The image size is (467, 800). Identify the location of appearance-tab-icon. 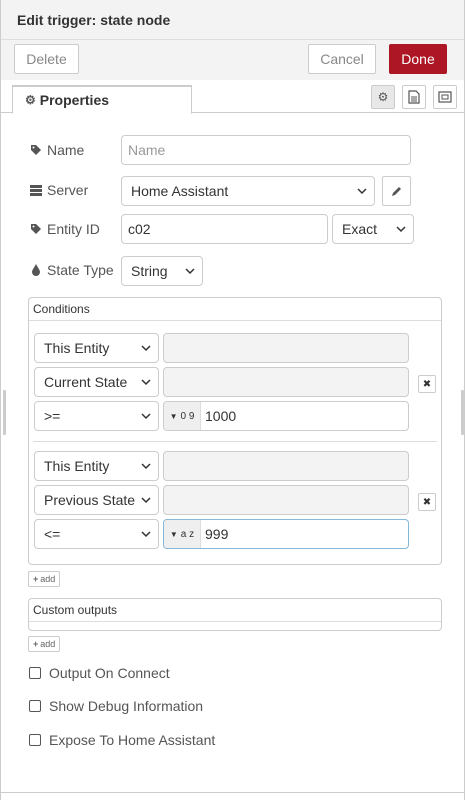
(445, 97).